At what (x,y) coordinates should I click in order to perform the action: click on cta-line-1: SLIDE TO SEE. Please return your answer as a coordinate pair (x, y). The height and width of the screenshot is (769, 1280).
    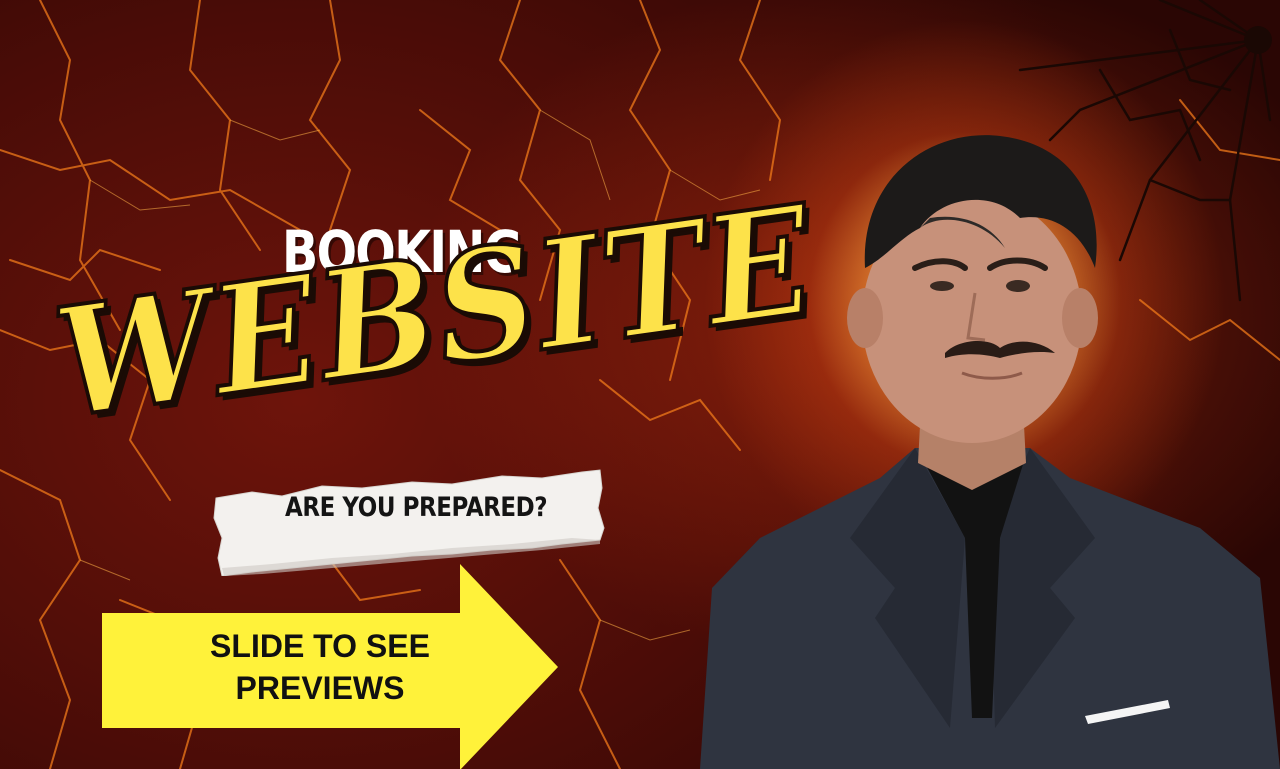
    Looking at the image, I should click on (320, 646).